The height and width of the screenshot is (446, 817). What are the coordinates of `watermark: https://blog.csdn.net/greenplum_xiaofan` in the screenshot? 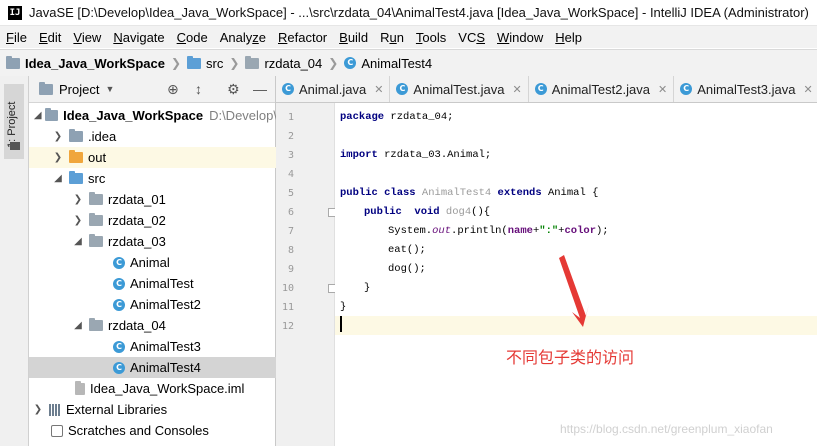 It's located at (666, 429).